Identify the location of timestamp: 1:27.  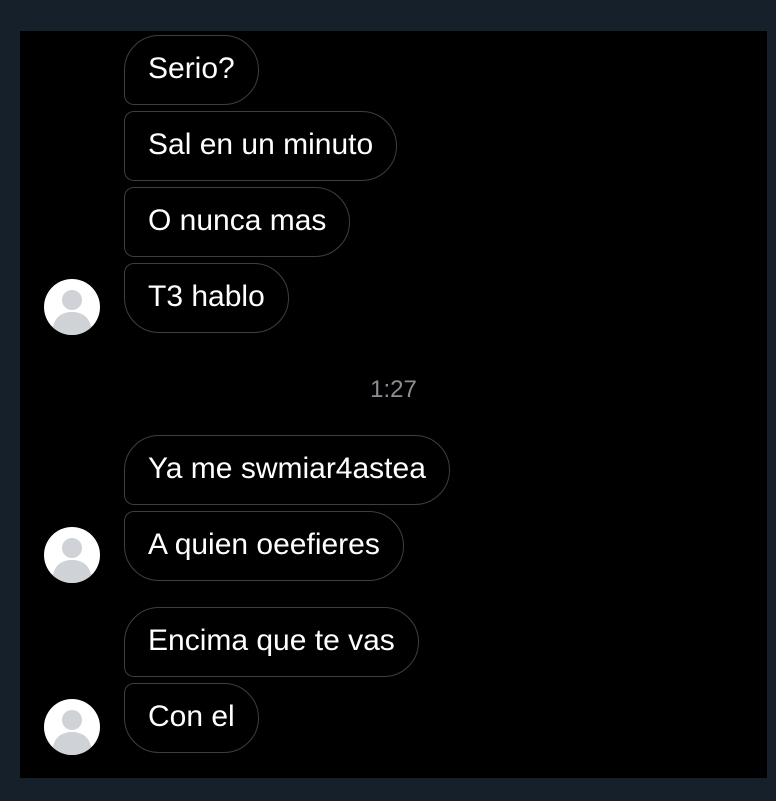
(393, 389).